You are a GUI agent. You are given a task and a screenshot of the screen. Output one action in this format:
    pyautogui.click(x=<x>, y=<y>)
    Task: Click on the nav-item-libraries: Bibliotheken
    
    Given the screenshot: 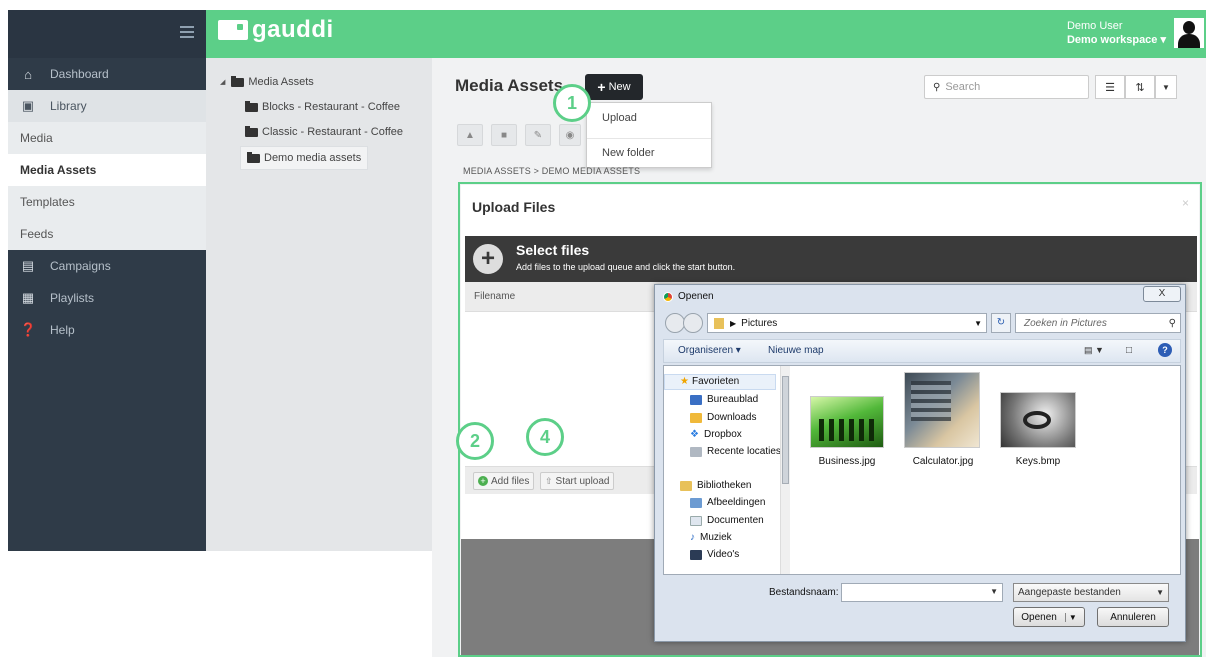 What is the action you would take?
    pyautogui.click(x=715, y=485)
    